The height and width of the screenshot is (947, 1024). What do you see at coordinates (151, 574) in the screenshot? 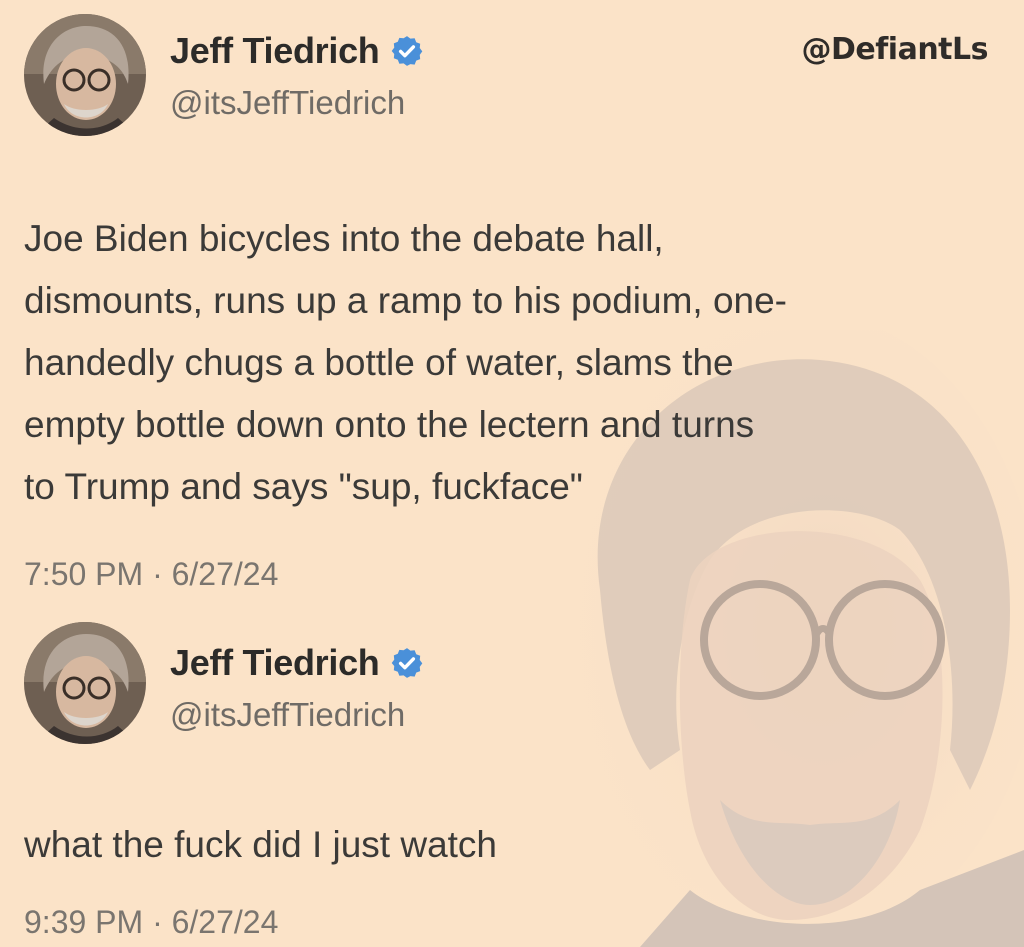
I see `tweet-timestamp: 7:50 PM · 6/27/24` at bounding box center [151, 574].